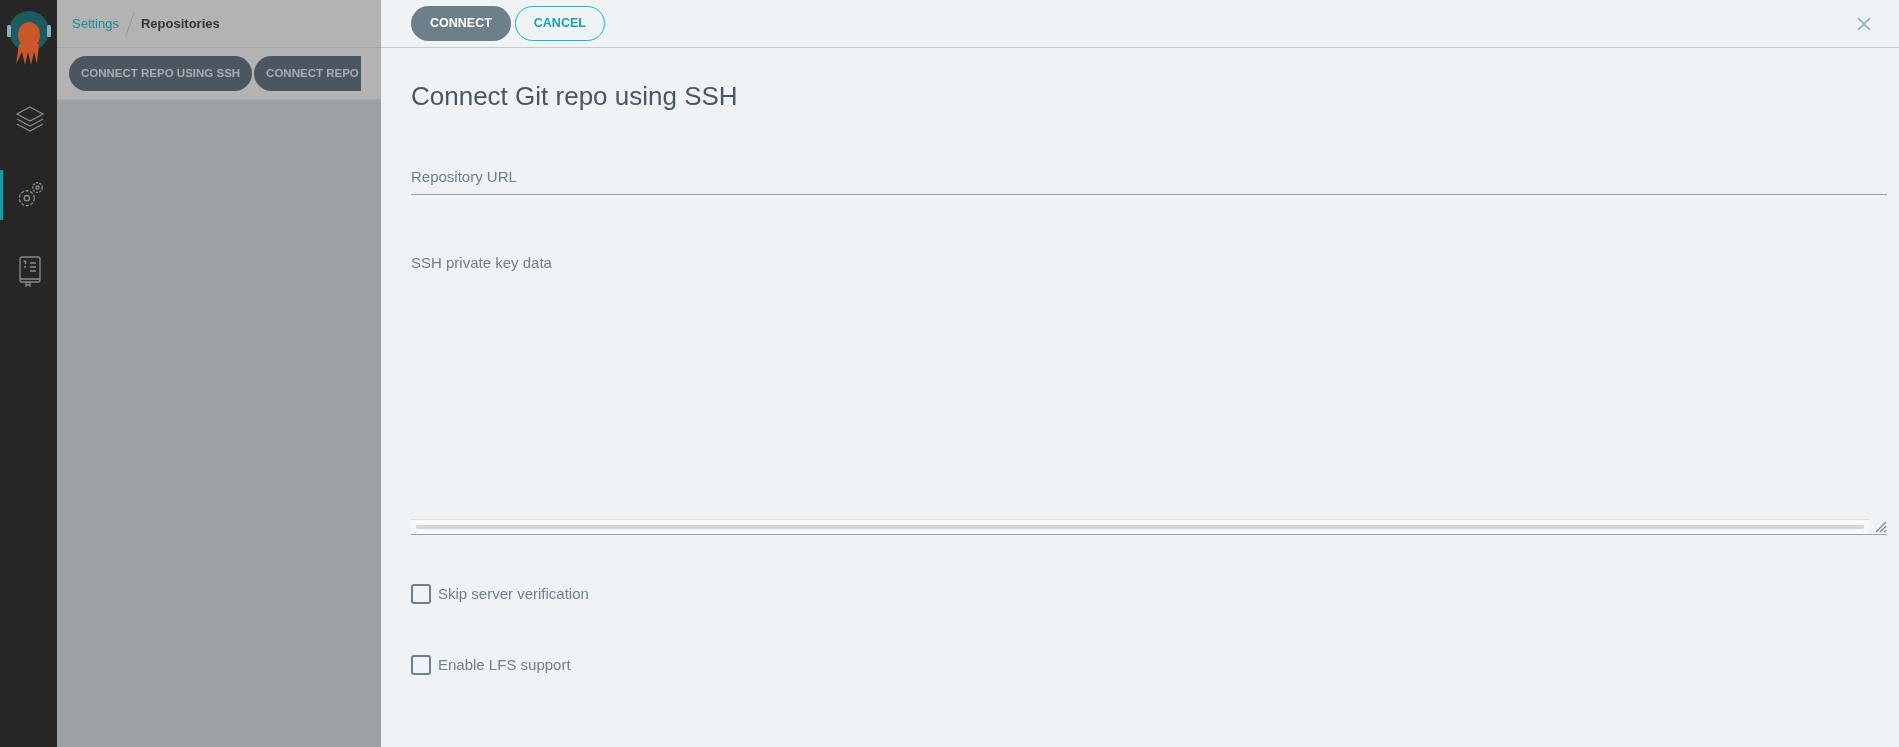 The height and width of the screenshot is (747, 1899). What do you see at coordinates (28, 37) in the screenshot?
I see `logo` at bounding box center [28, 37].